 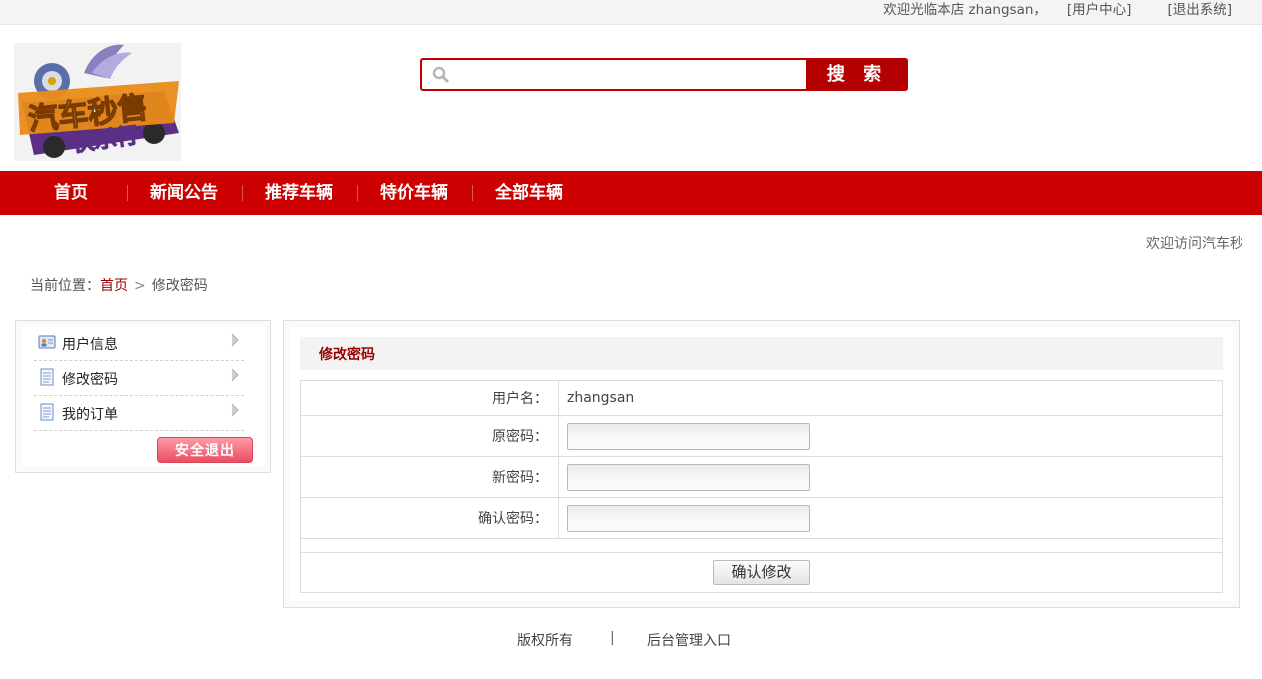 I want to click on breadcrumb-home-link: 首页, so click(x=114, y=286).